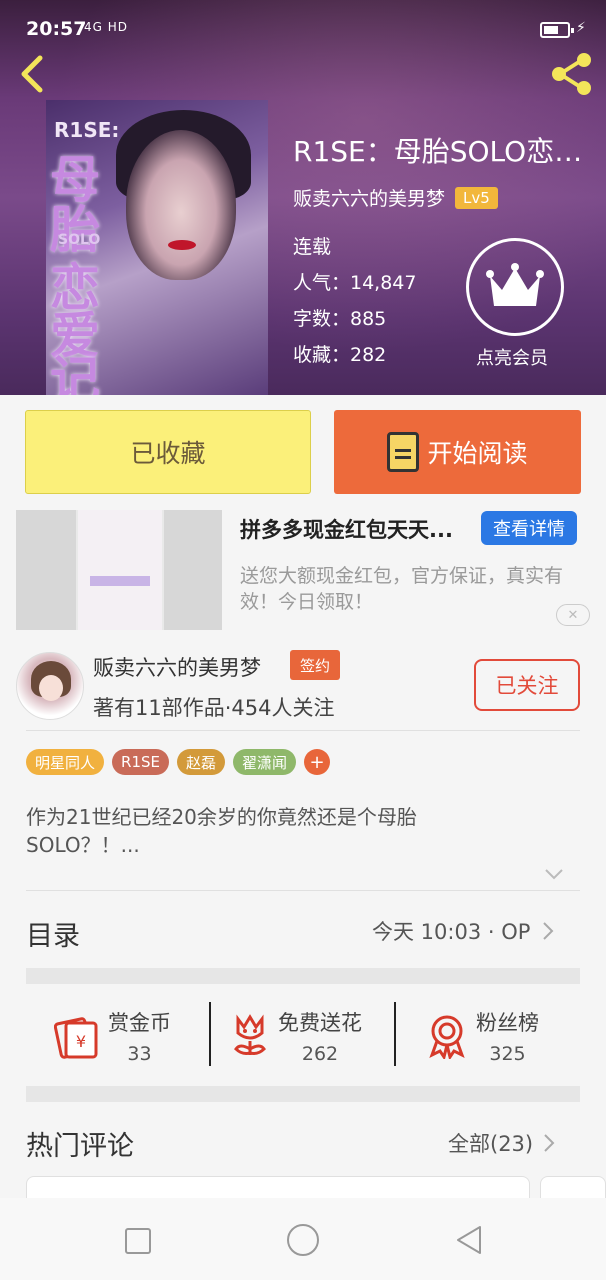  What do you see at coordinates (303, 1240) in the screenshot?
I see `home-button` at bounding box center [303, 1240].